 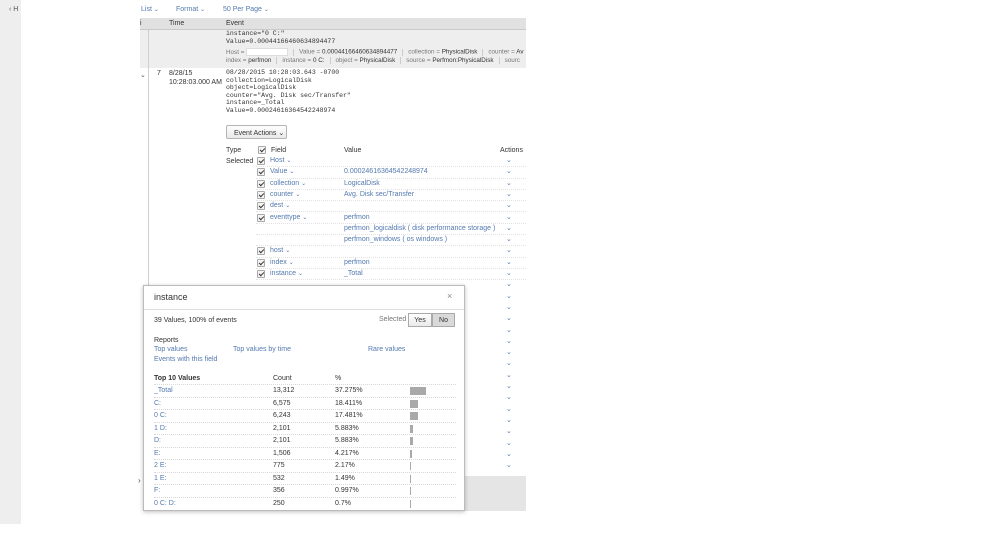 I want to click on events-with-field-link: Events with this field, so click(x=185, y=359).